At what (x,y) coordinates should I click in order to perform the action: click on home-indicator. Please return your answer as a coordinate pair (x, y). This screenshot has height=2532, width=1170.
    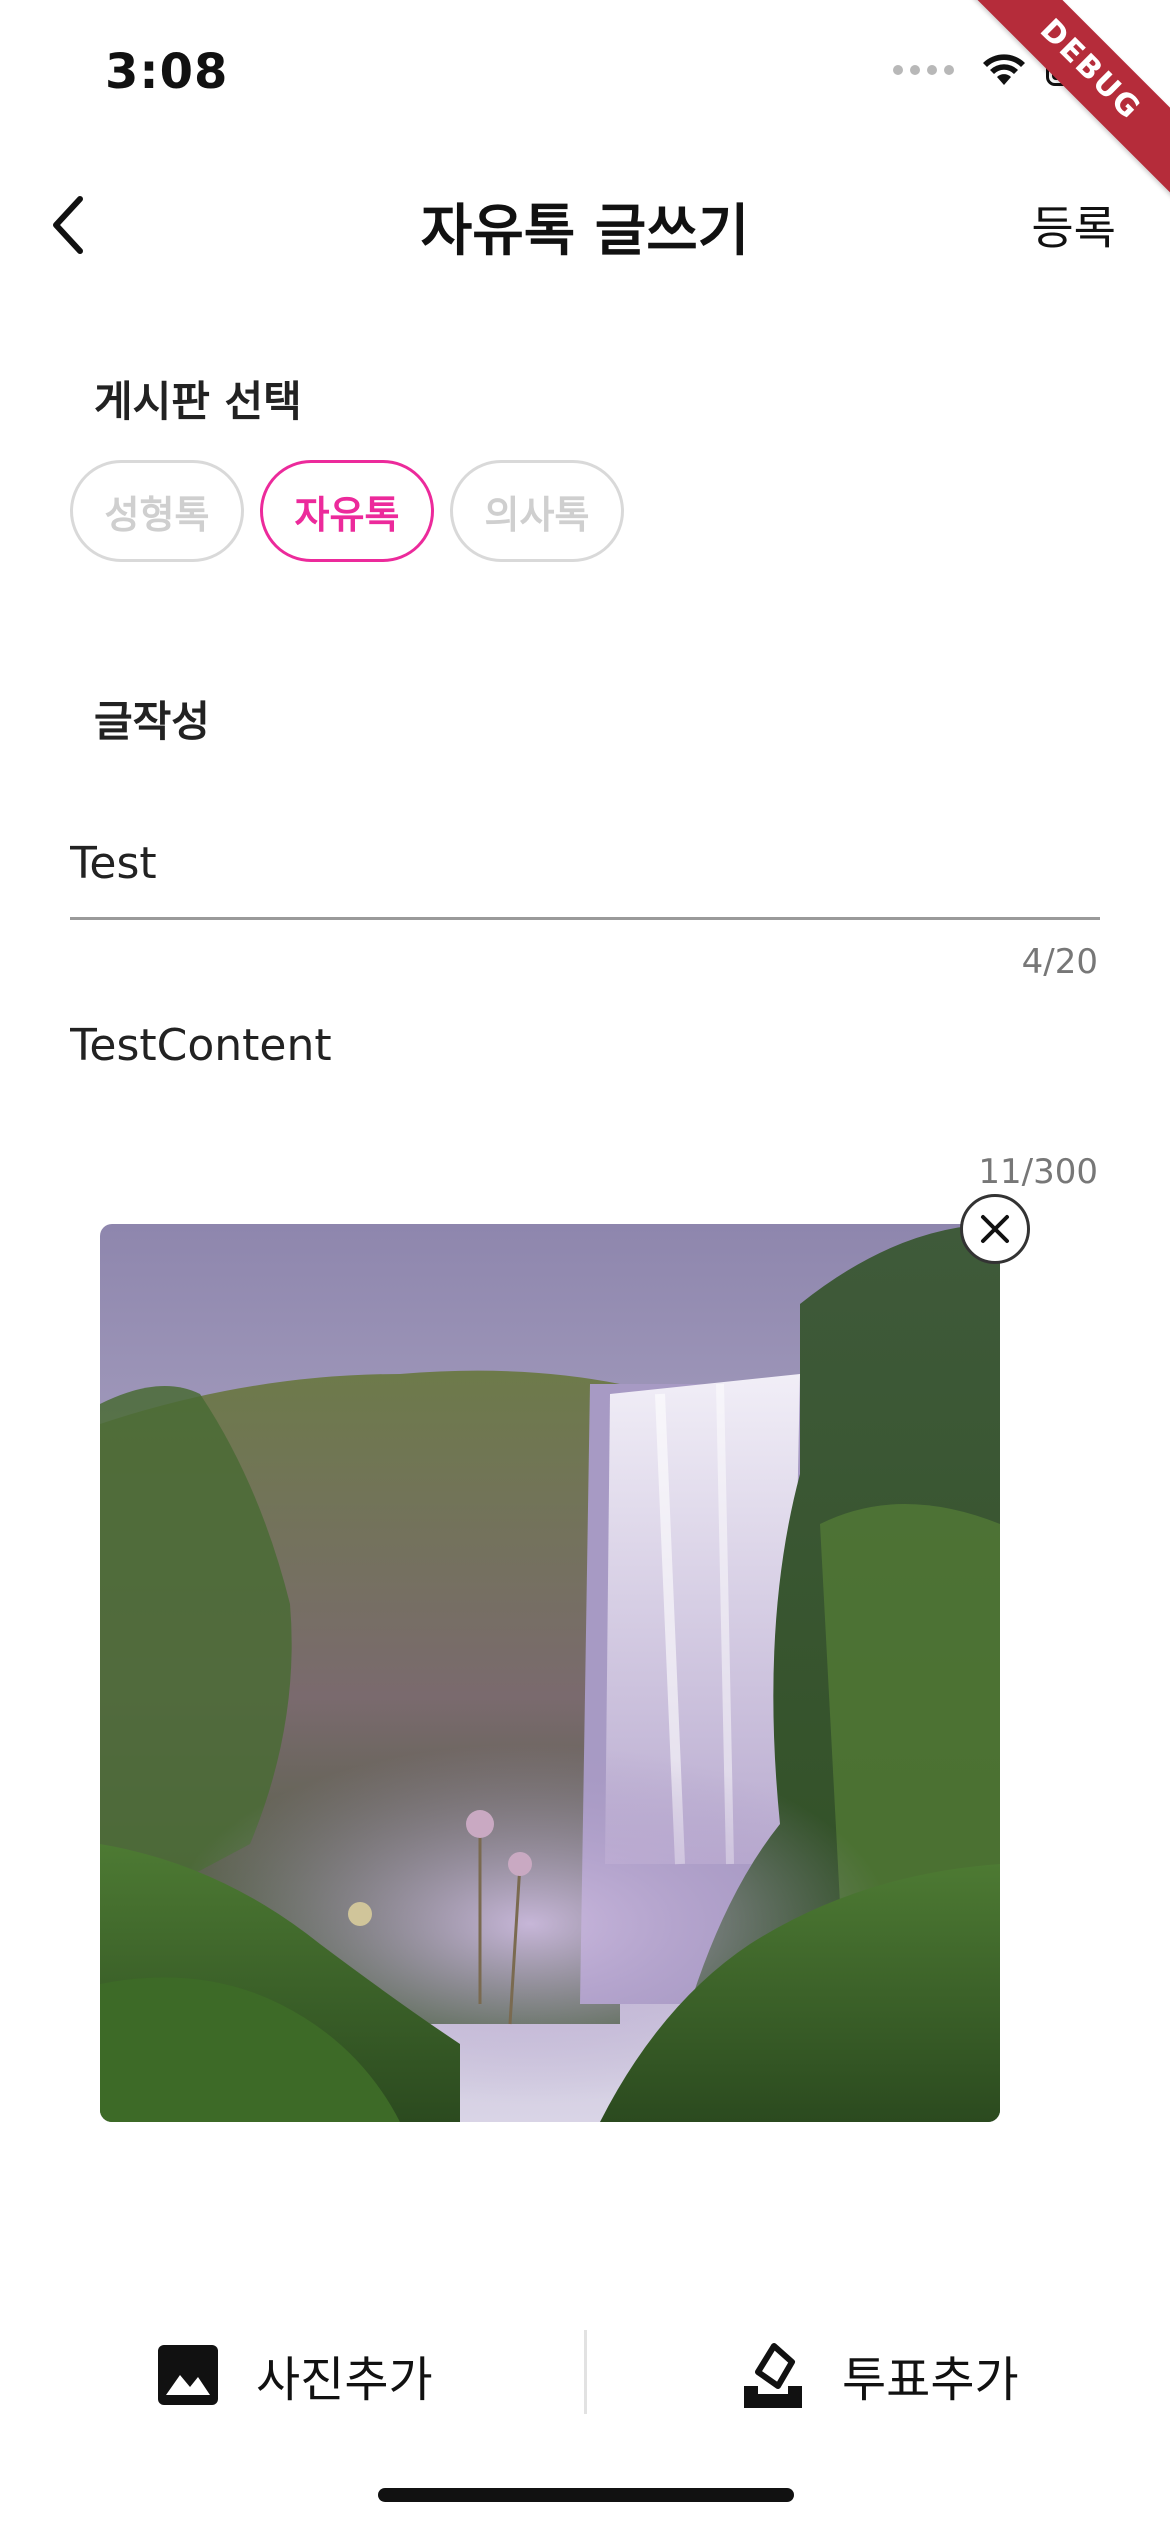
    Looking at the image, I should click on (586, 2495).